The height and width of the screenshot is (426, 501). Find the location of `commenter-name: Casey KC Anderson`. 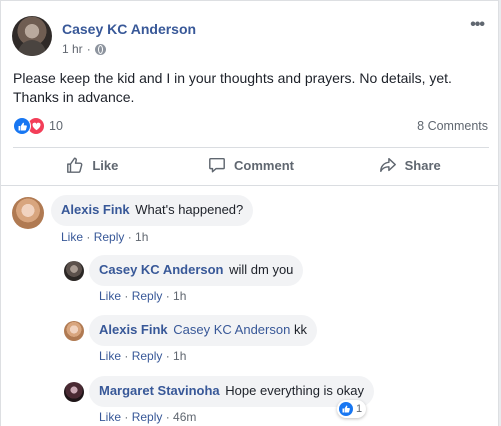

commenter-name: Casey KC Anderson is located at coordinates (161, 269).